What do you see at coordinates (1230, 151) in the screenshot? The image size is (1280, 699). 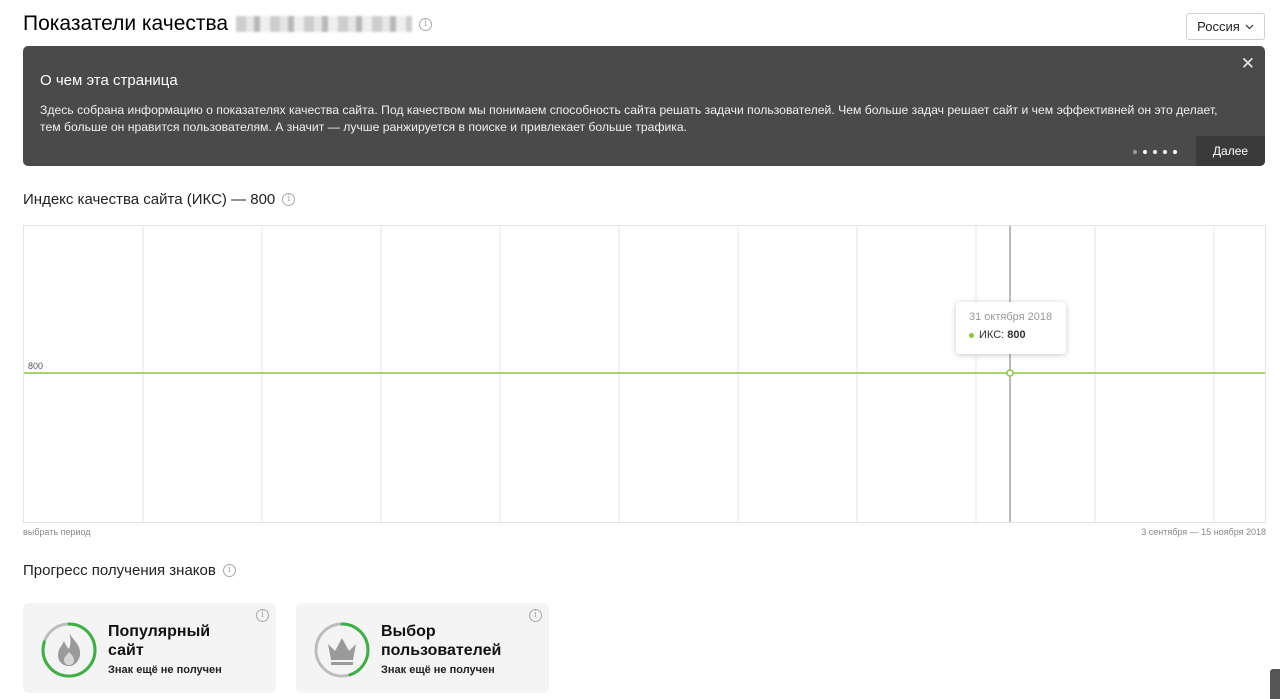 I see `next-button: Далее` at bounding box center [1230, 151].